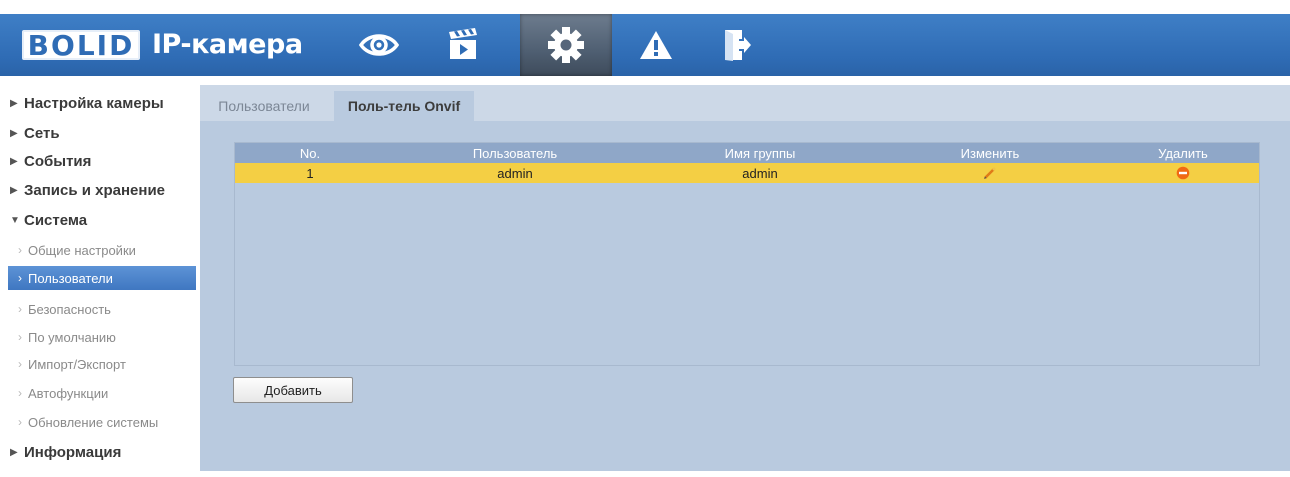 The height and width of the screenshot is (477, 1290). Describe the element at coordinates (56, 220) in the screenshot. I see `sidebar-section-label: Система` at that location.